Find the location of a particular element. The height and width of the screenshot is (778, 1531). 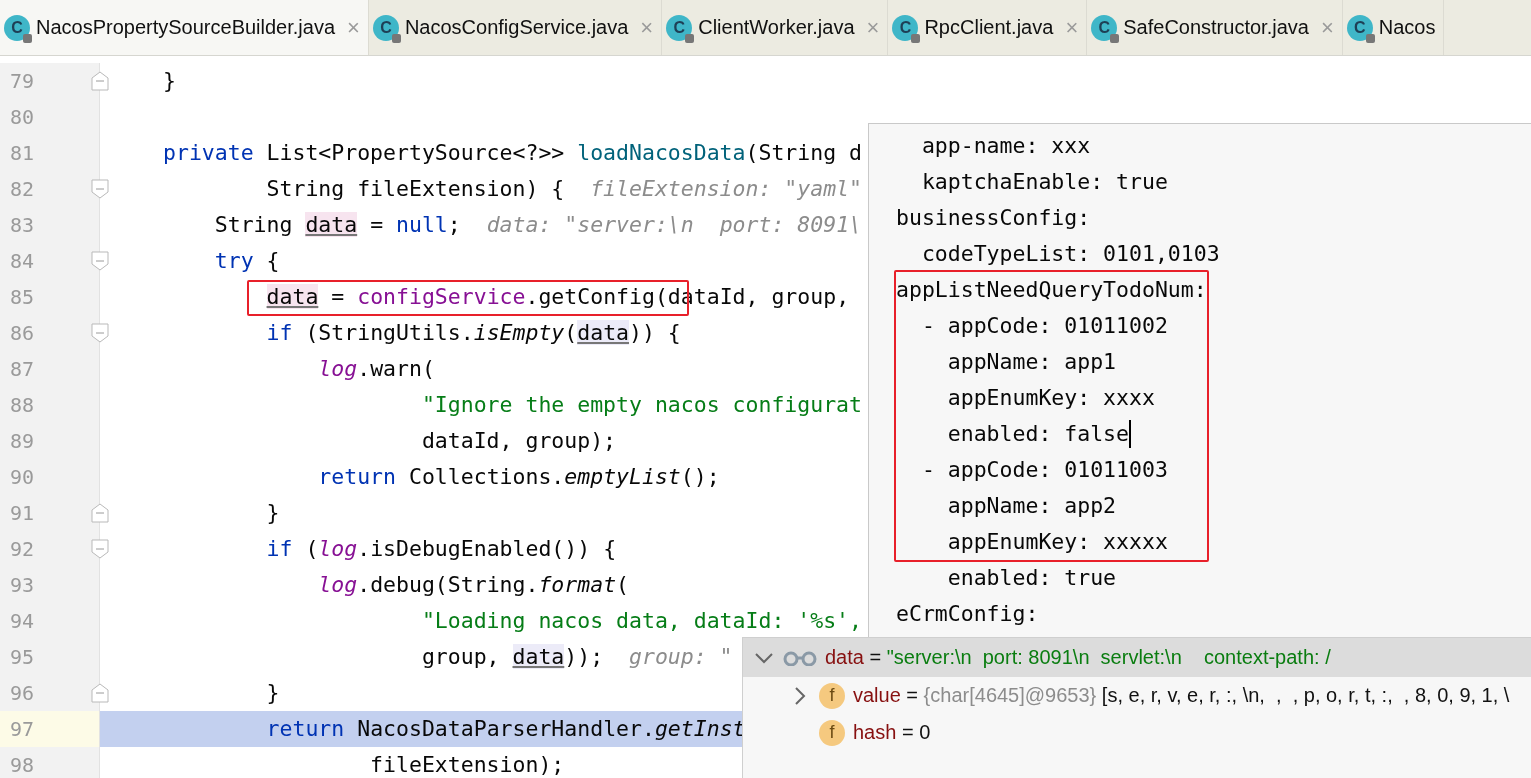

line-number: 95 is located at coordinates (50, 657).